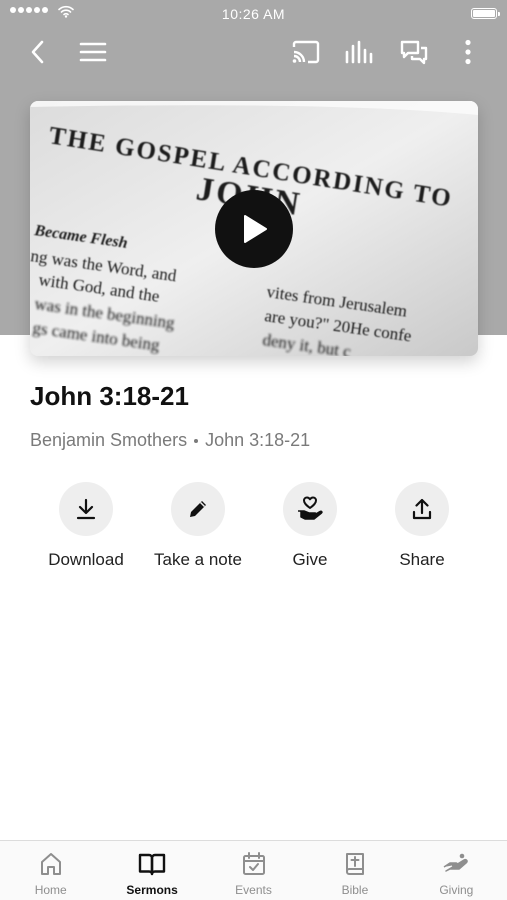  I want to click on take-note-action: Take a note, so click(198, 526).